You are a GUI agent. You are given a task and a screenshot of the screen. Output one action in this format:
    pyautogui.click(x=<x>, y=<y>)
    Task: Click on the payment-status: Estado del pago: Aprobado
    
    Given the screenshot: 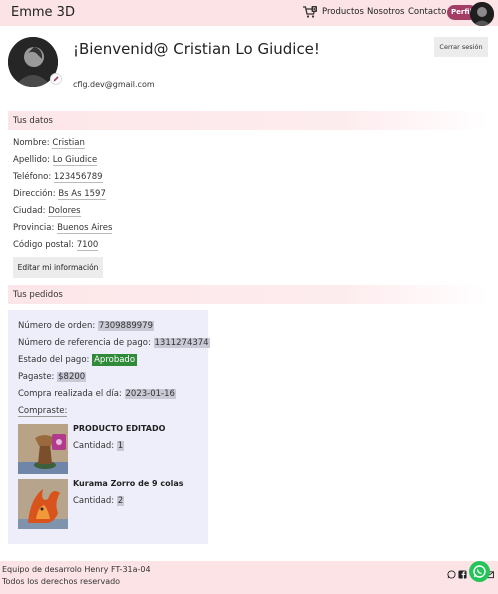 What is the action you would take?
    pyautogui.click(x=78, y=360)
    